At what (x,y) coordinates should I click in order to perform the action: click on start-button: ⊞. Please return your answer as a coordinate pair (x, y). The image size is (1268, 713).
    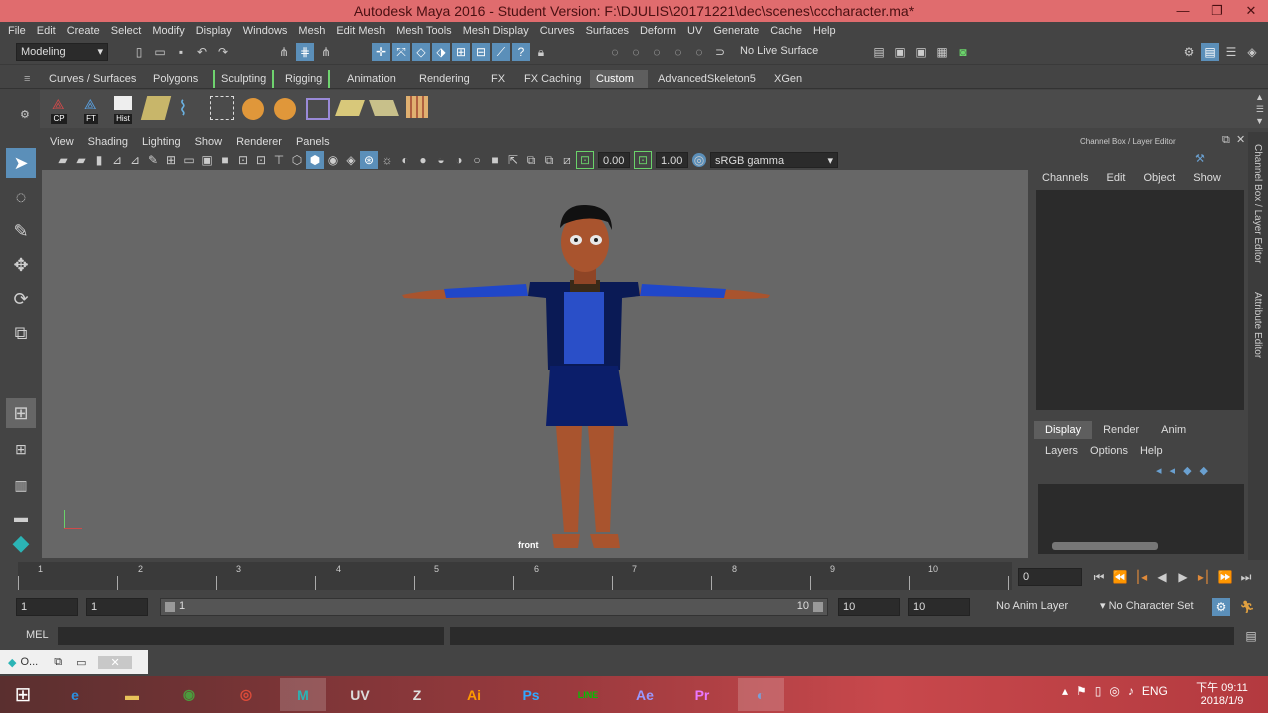
    Looking at the image, I should click on (23, 694).